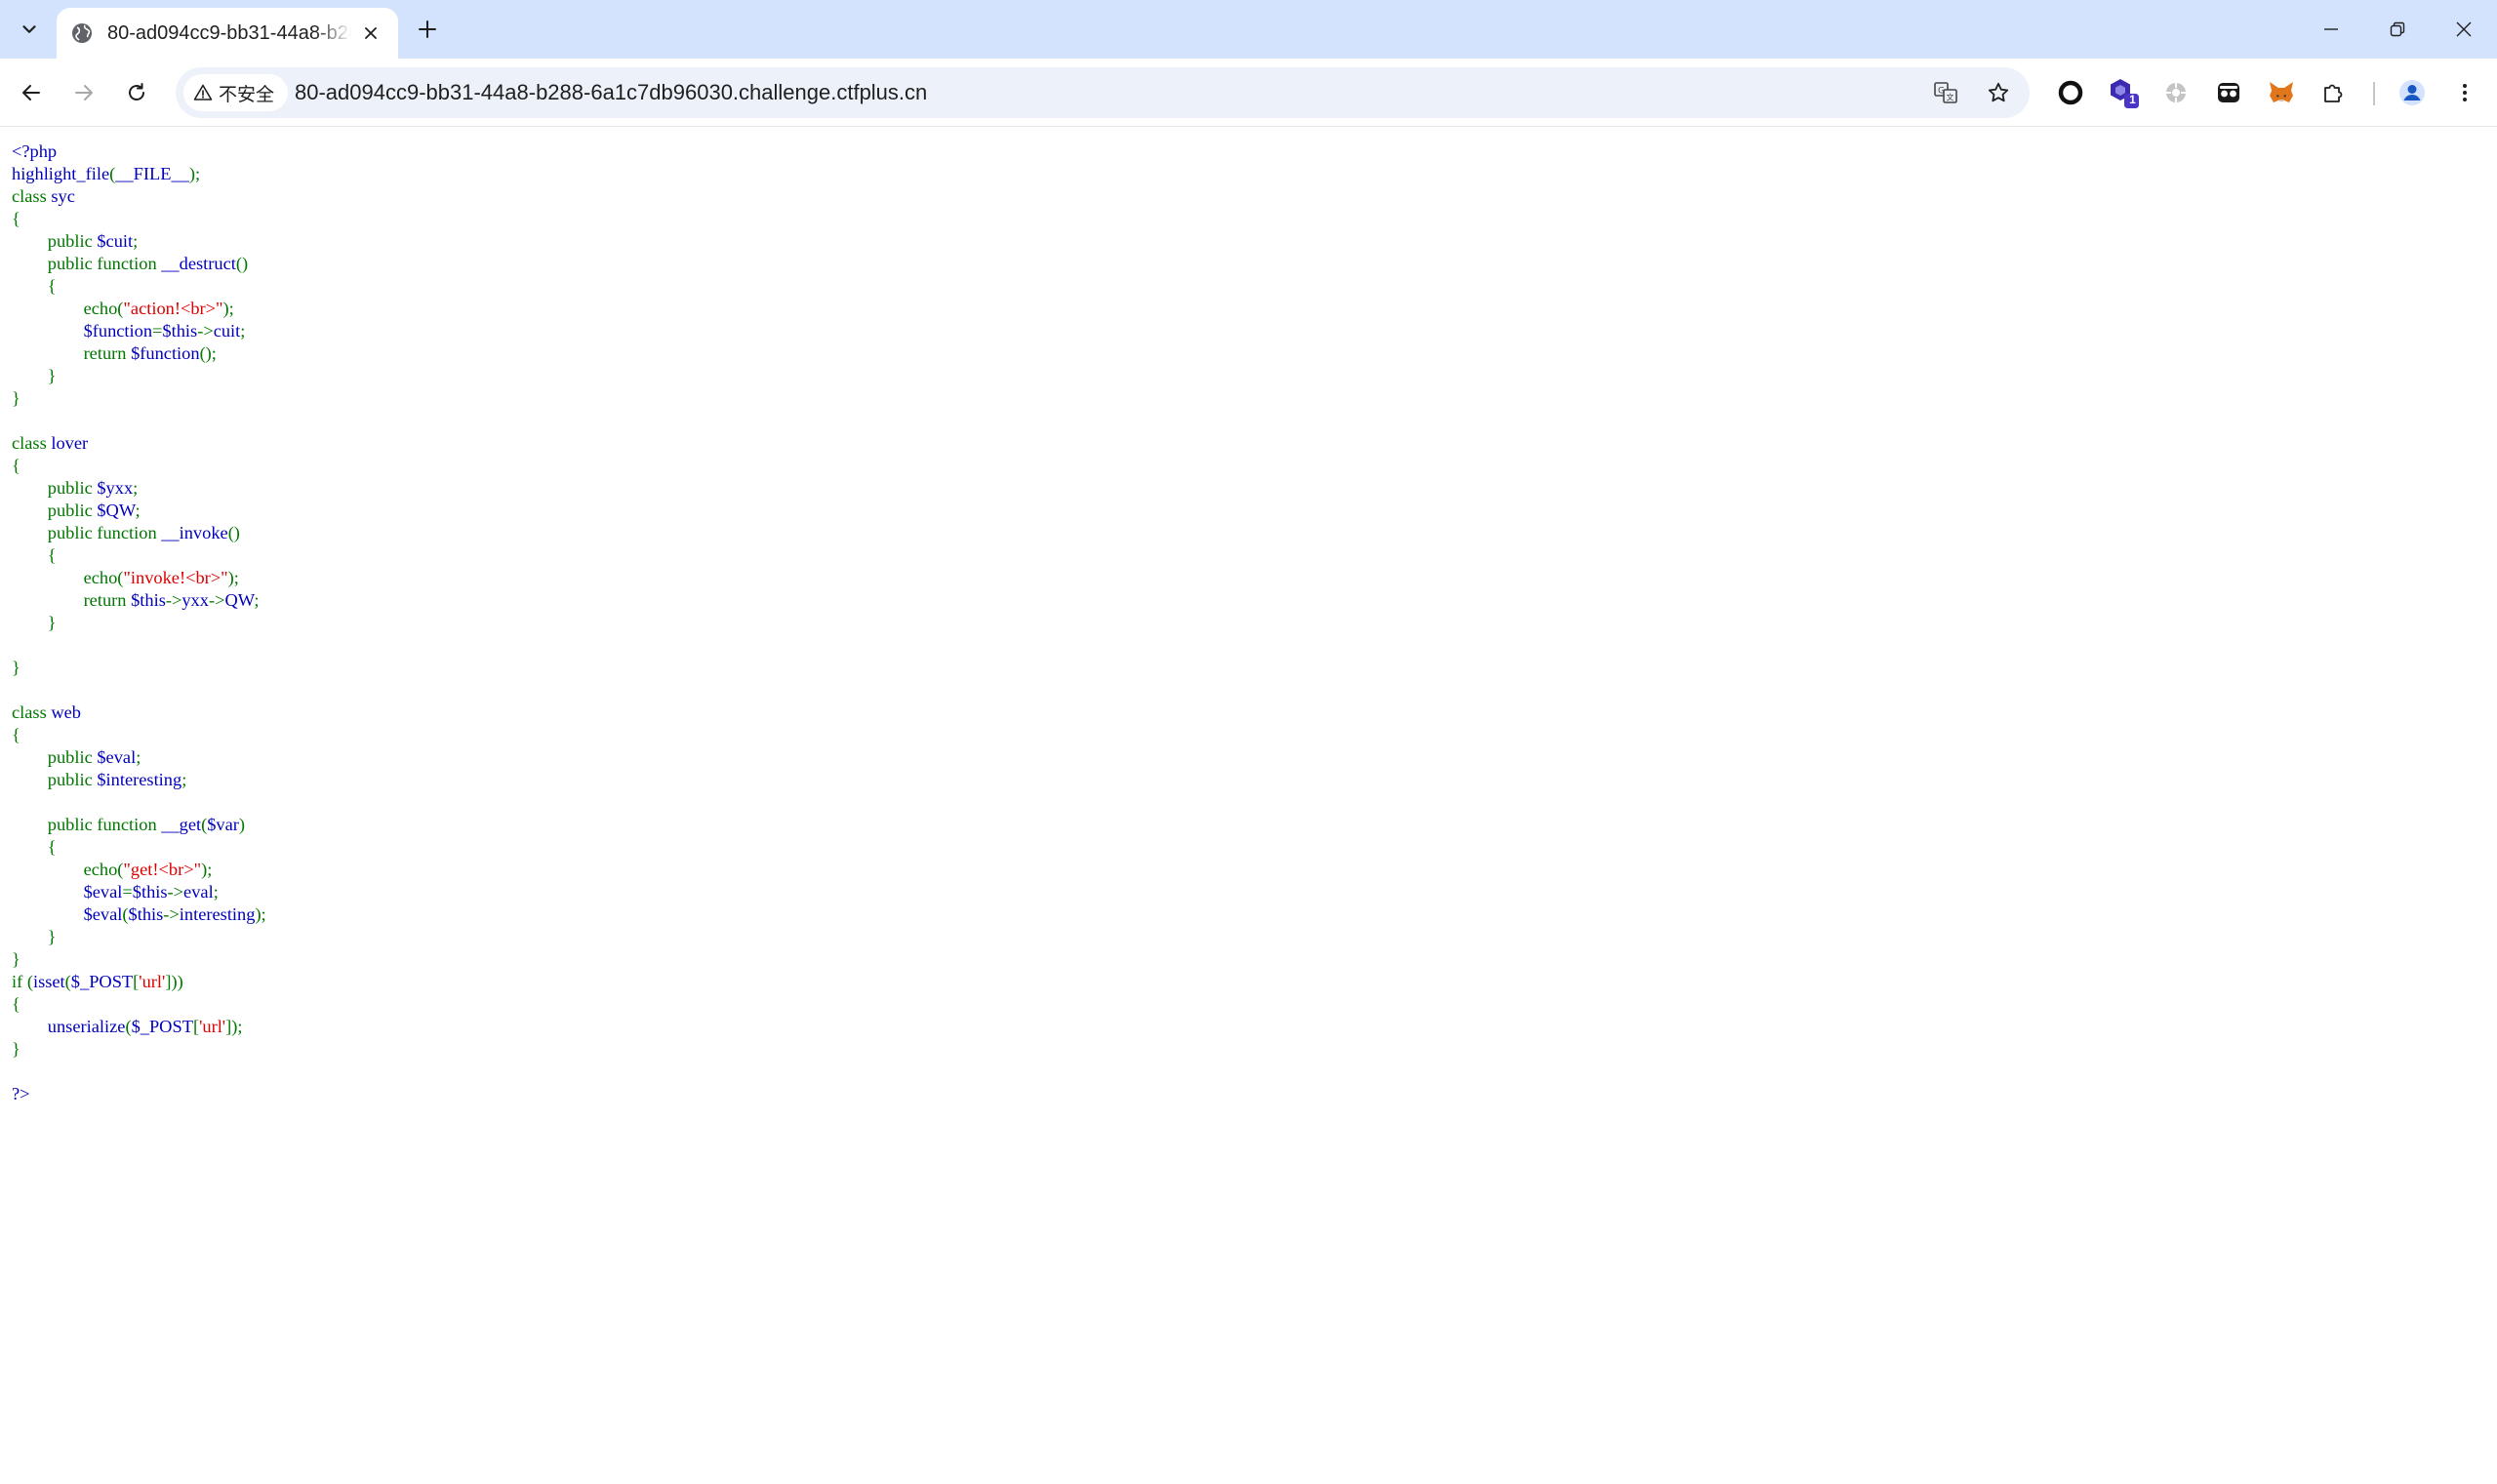 Image resolution: width=2497 pixels, height=1484 pixels. I want to click on code-token: __destruct, so click(198, 263).